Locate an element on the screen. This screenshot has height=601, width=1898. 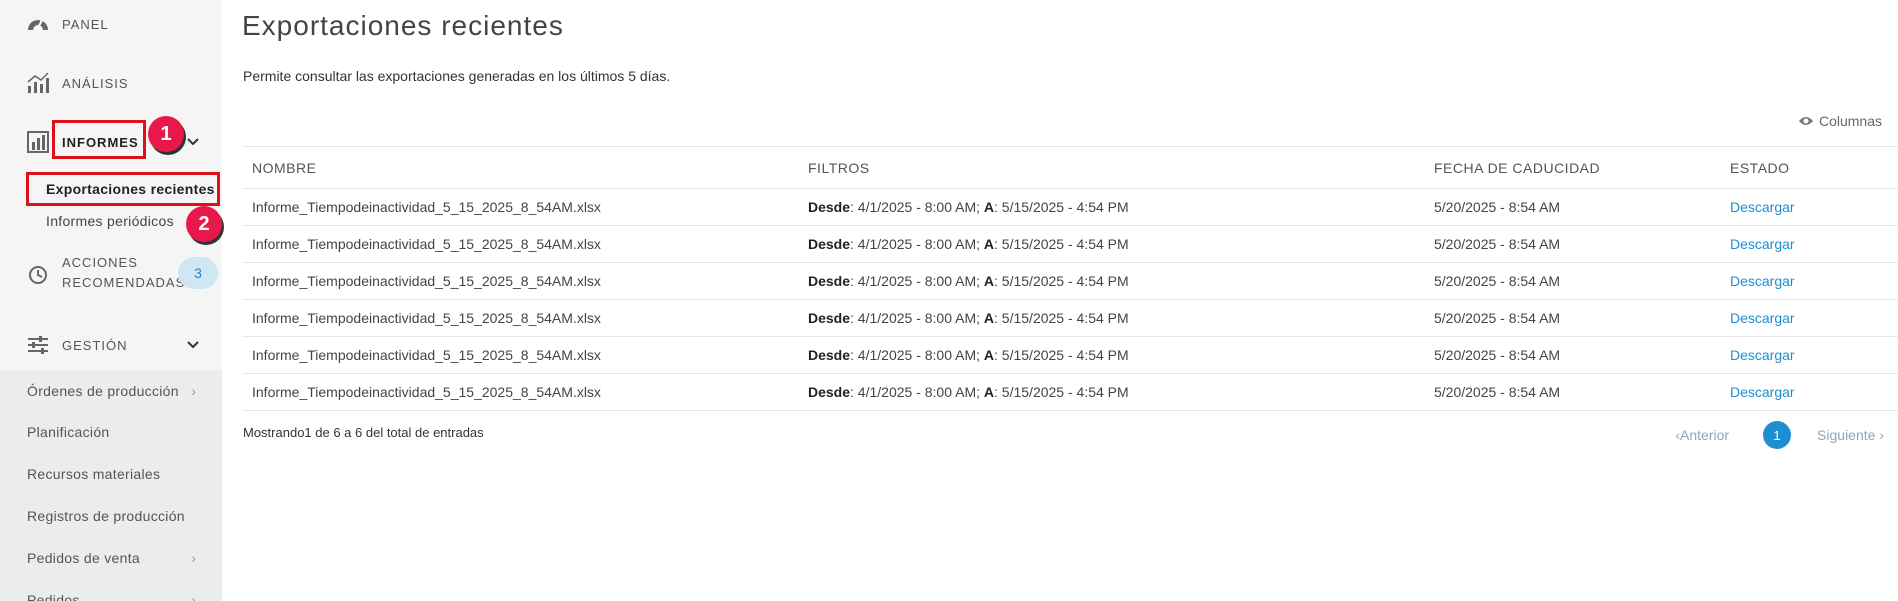
sidebar-item-recursos: Recursos materiales is located at coordinates (93, 474).